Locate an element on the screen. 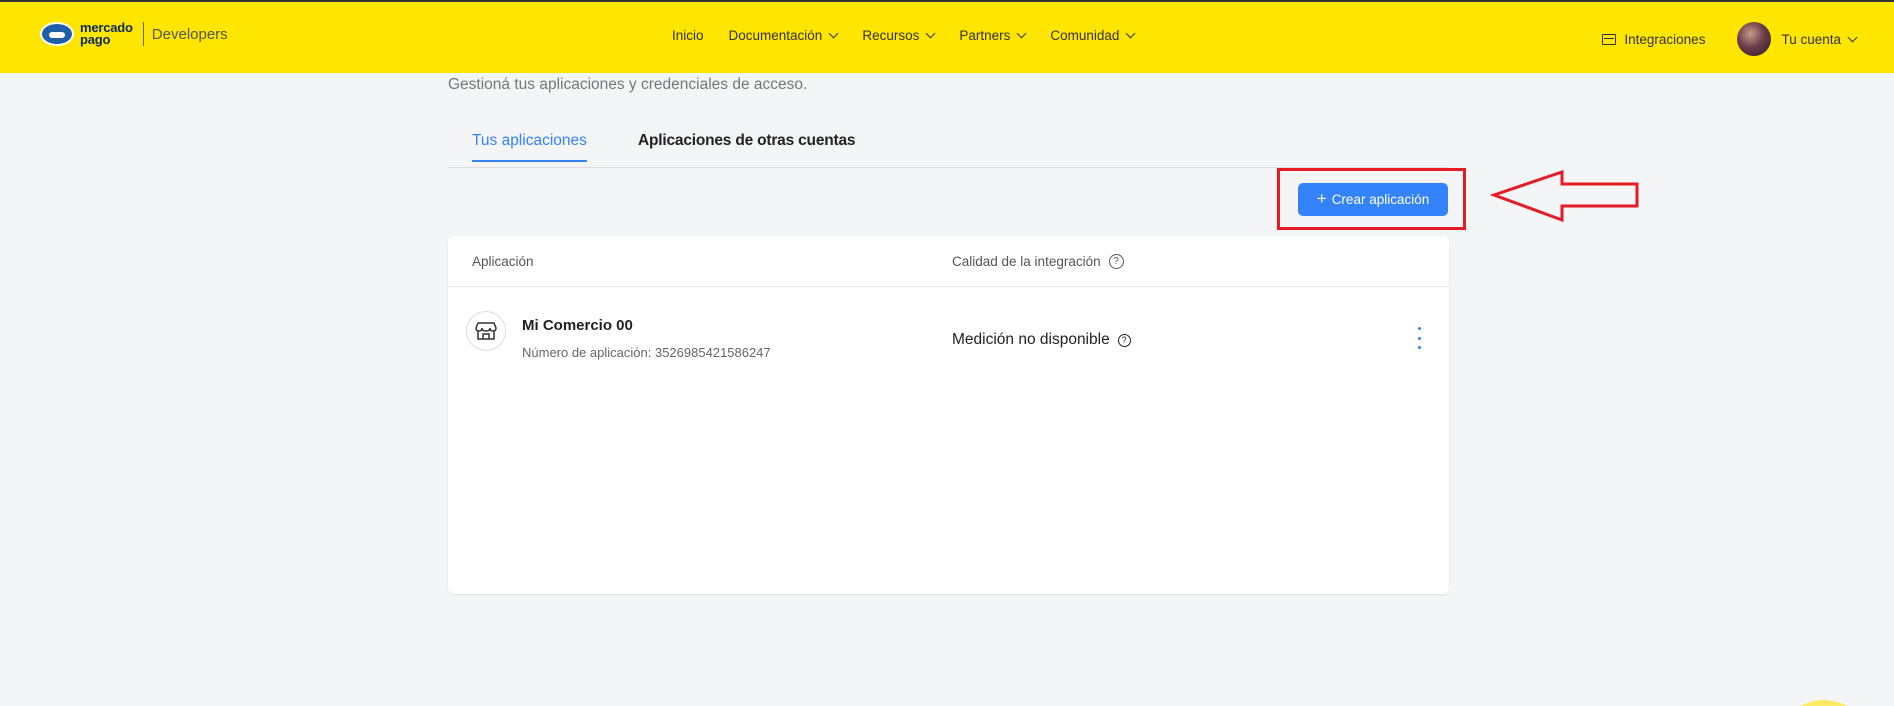 Image resolution: width=1894 pixels, height=706 pixels. logo-product-name: Developers is located at coordinates (189, 34).